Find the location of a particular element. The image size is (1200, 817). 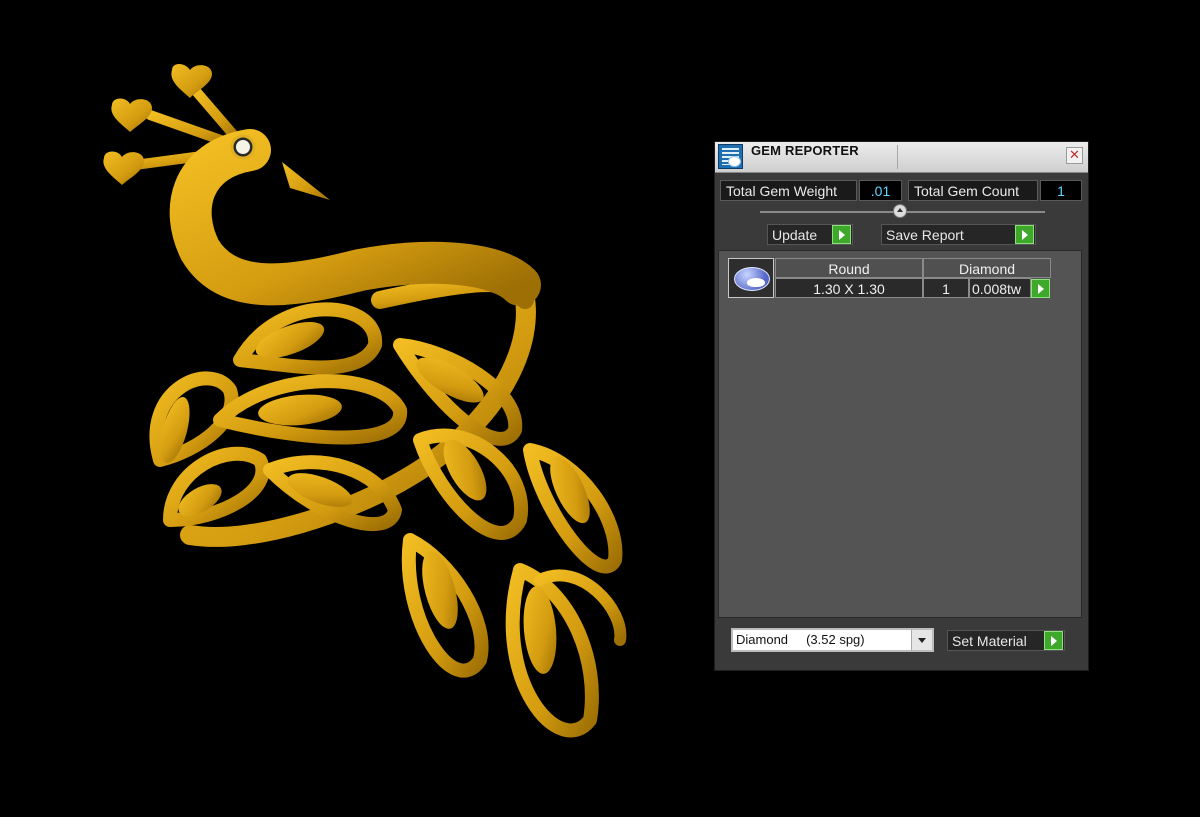

gem-material-header: Diamond is located at coordinates (987, 268).